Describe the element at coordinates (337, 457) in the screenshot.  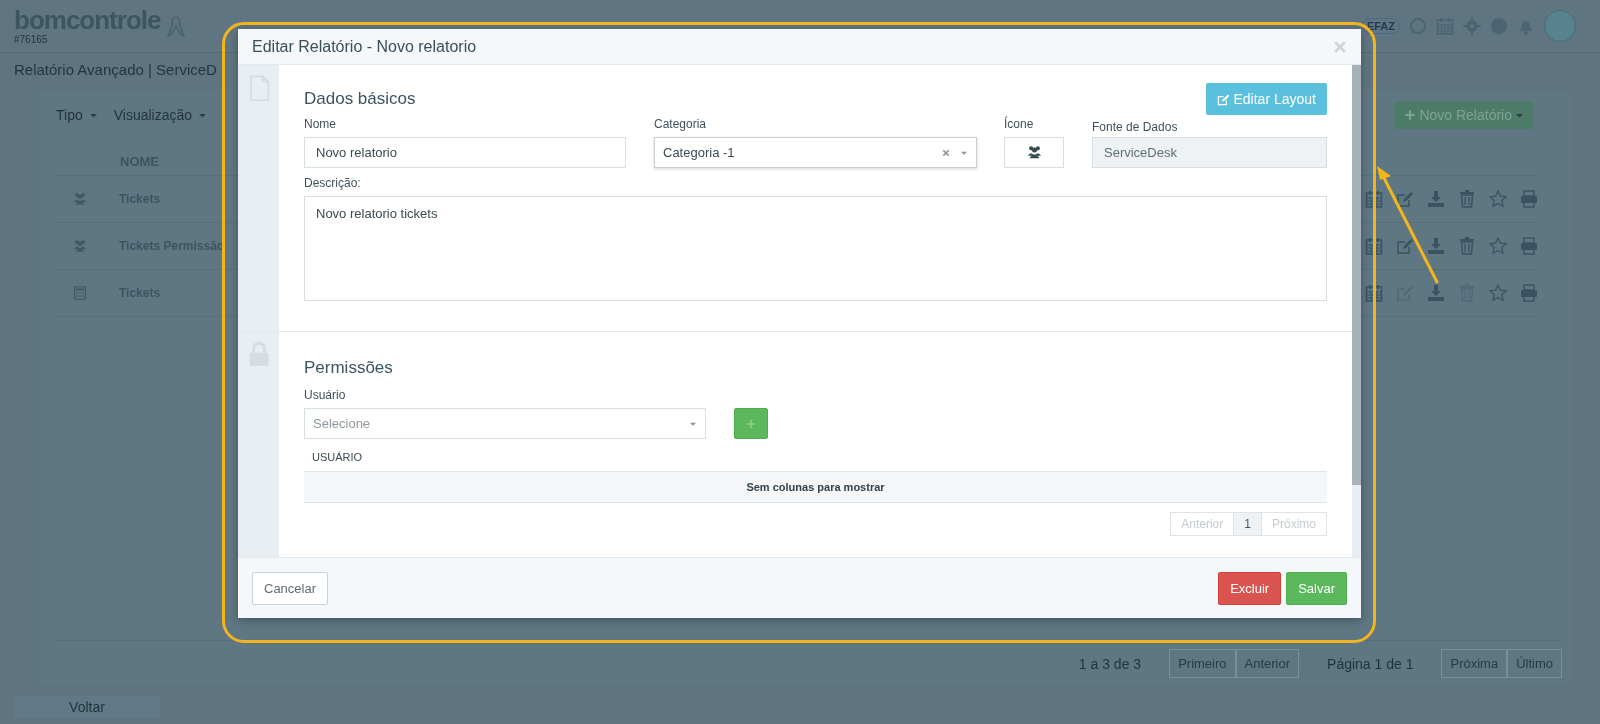
I see `column-header: USUÁRIO` at that location.